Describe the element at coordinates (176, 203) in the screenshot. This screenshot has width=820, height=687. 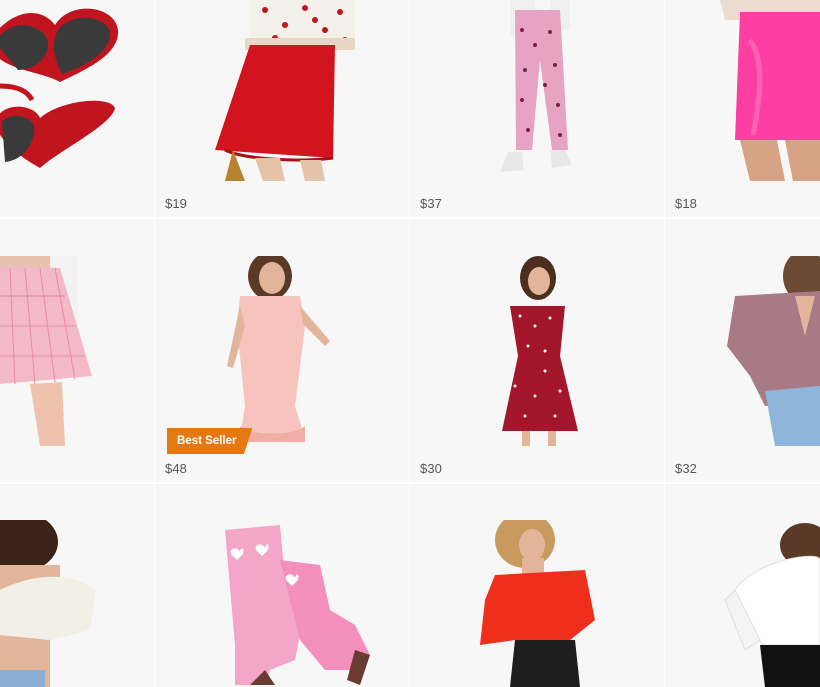
I see `product-price: $19` at that location.